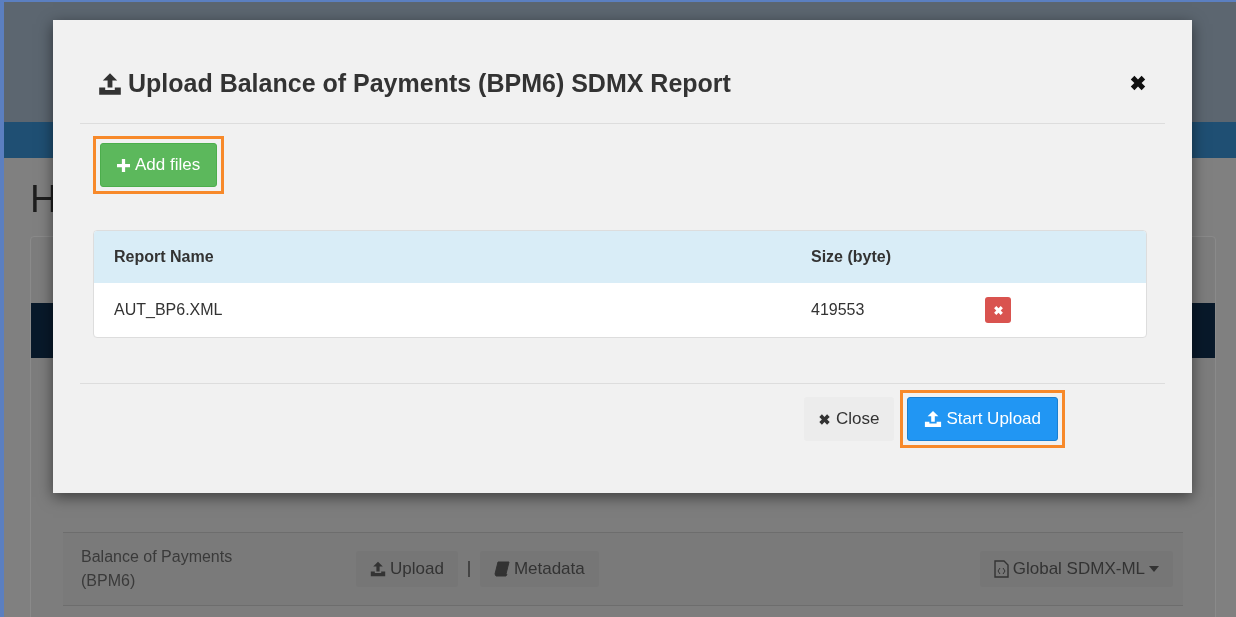  I want to click on plus-icon, so click(123, 165).